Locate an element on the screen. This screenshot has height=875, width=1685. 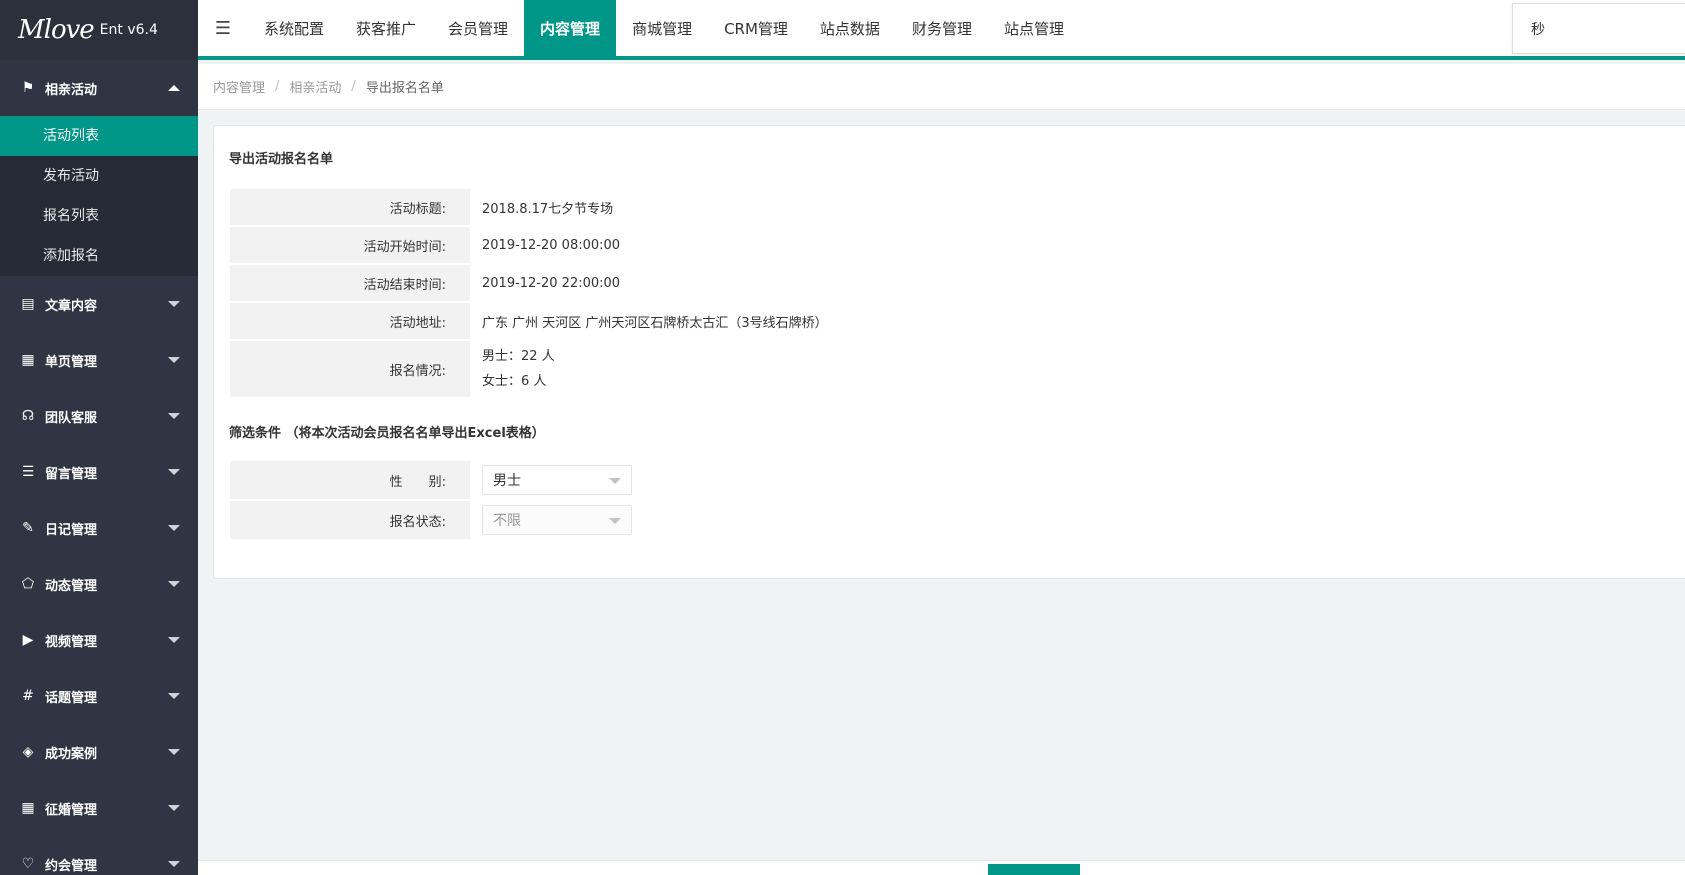
field-label: 报名情况: is located at coordinates (350, 369).